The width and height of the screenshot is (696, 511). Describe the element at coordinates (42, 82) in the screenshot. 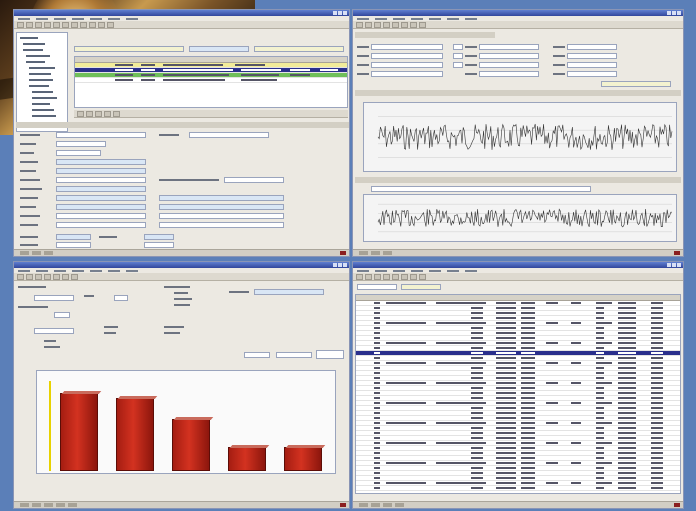

I see `navigation-tree` at that location.